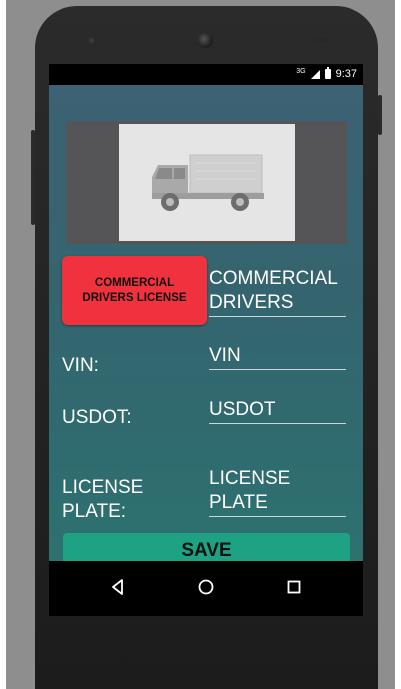  I want to click on status-icons: 3G 9:37, so click(326, 74).